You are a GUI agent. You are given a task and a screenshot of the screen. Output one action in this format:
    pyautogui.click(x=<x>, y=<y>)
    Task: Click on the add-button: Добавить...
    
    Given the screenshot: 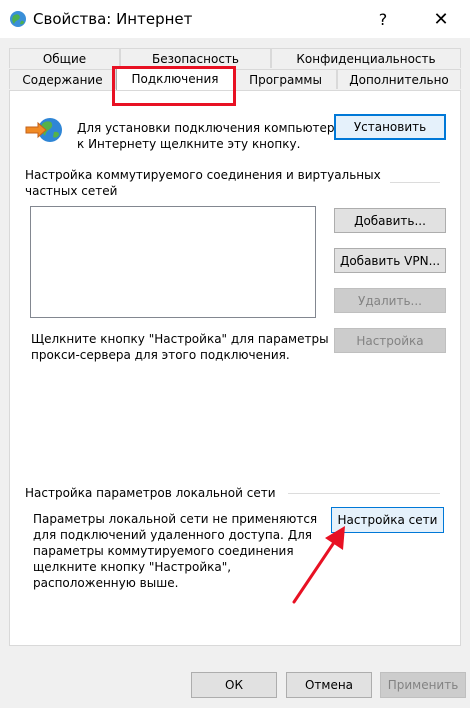 What is the action you would take?
    pyautogui.click(x=390, y=220)
    